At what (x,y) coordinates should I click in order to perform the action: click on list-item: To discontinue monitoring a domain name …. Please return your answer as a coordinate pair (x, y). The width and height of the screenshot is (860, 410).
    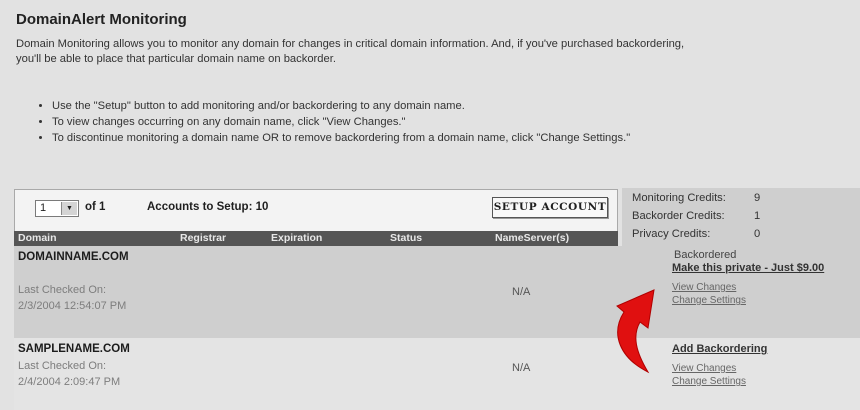
    Looking at the image, I should click on (382, 138).